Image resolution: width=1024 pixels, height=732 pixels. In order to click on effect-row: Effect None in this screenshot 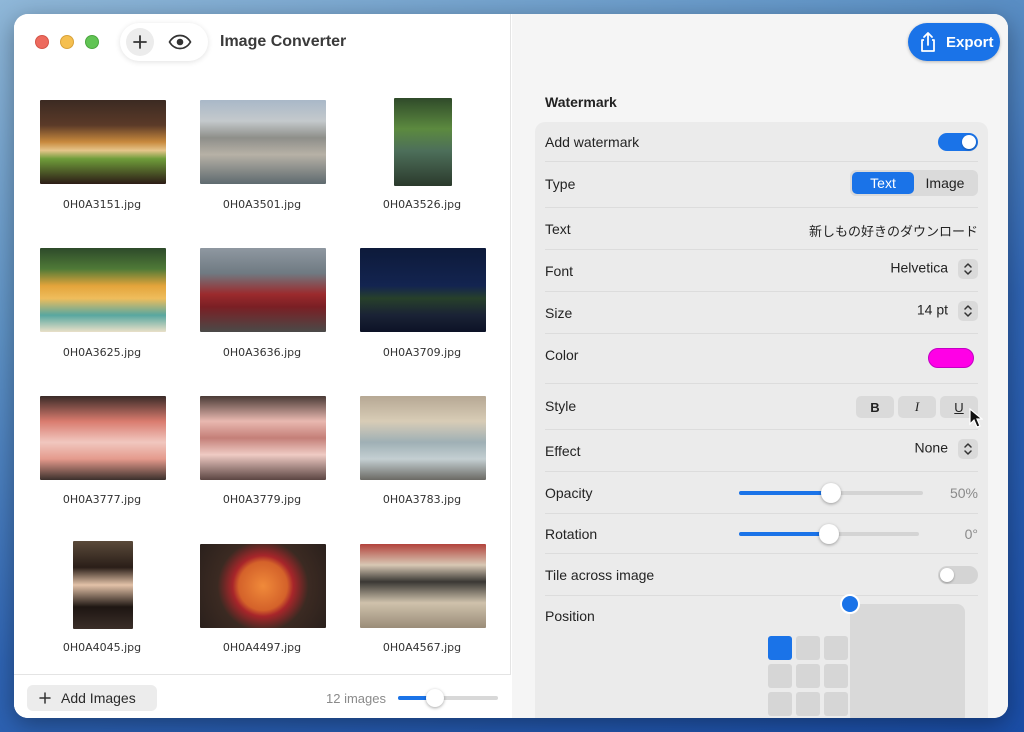, I will do `click(761, 451)`.